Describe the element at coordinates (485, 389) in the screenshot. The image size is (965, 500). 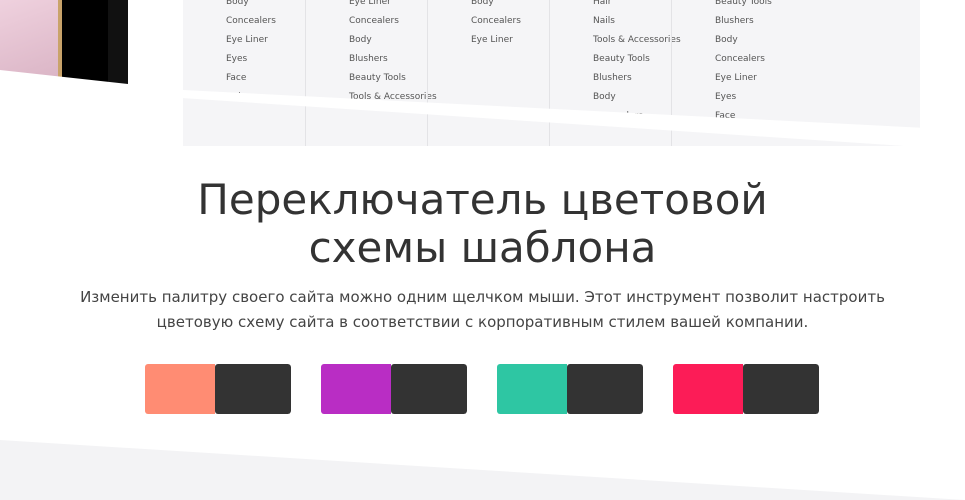
I see `color-scheme-switcher` at that location.